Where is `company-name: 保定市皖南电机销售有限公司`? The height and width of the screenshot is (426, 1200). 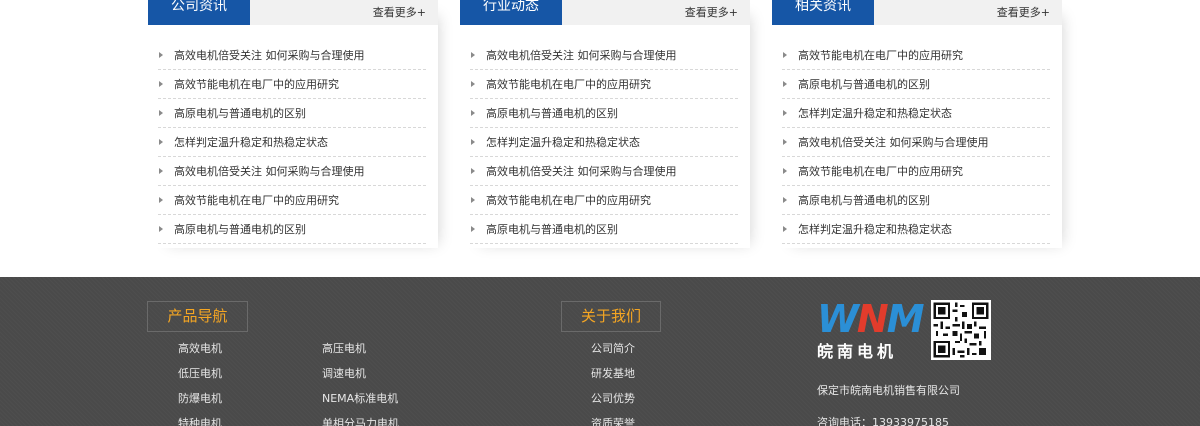 company-name: 保定市皖南电机销售有限公司 is located at coordinates (888, 390).